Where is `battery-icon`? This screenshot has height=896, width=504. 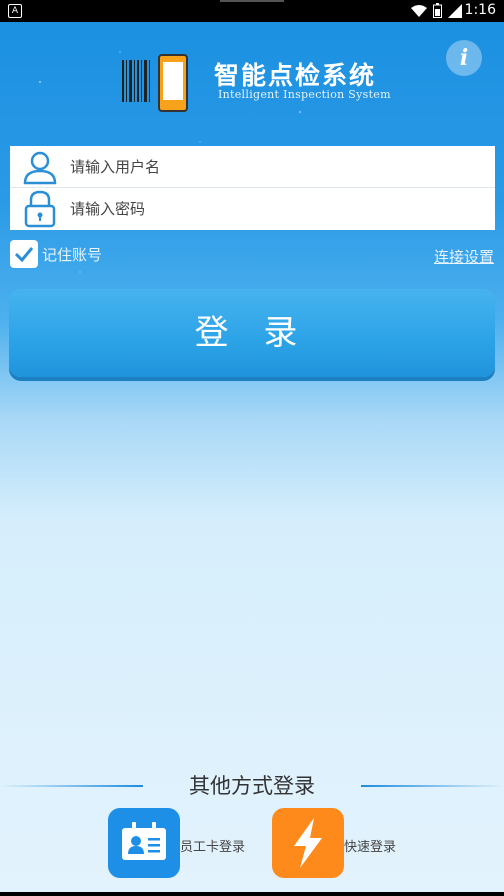 battery-icon is located at coordinates (437, 10).